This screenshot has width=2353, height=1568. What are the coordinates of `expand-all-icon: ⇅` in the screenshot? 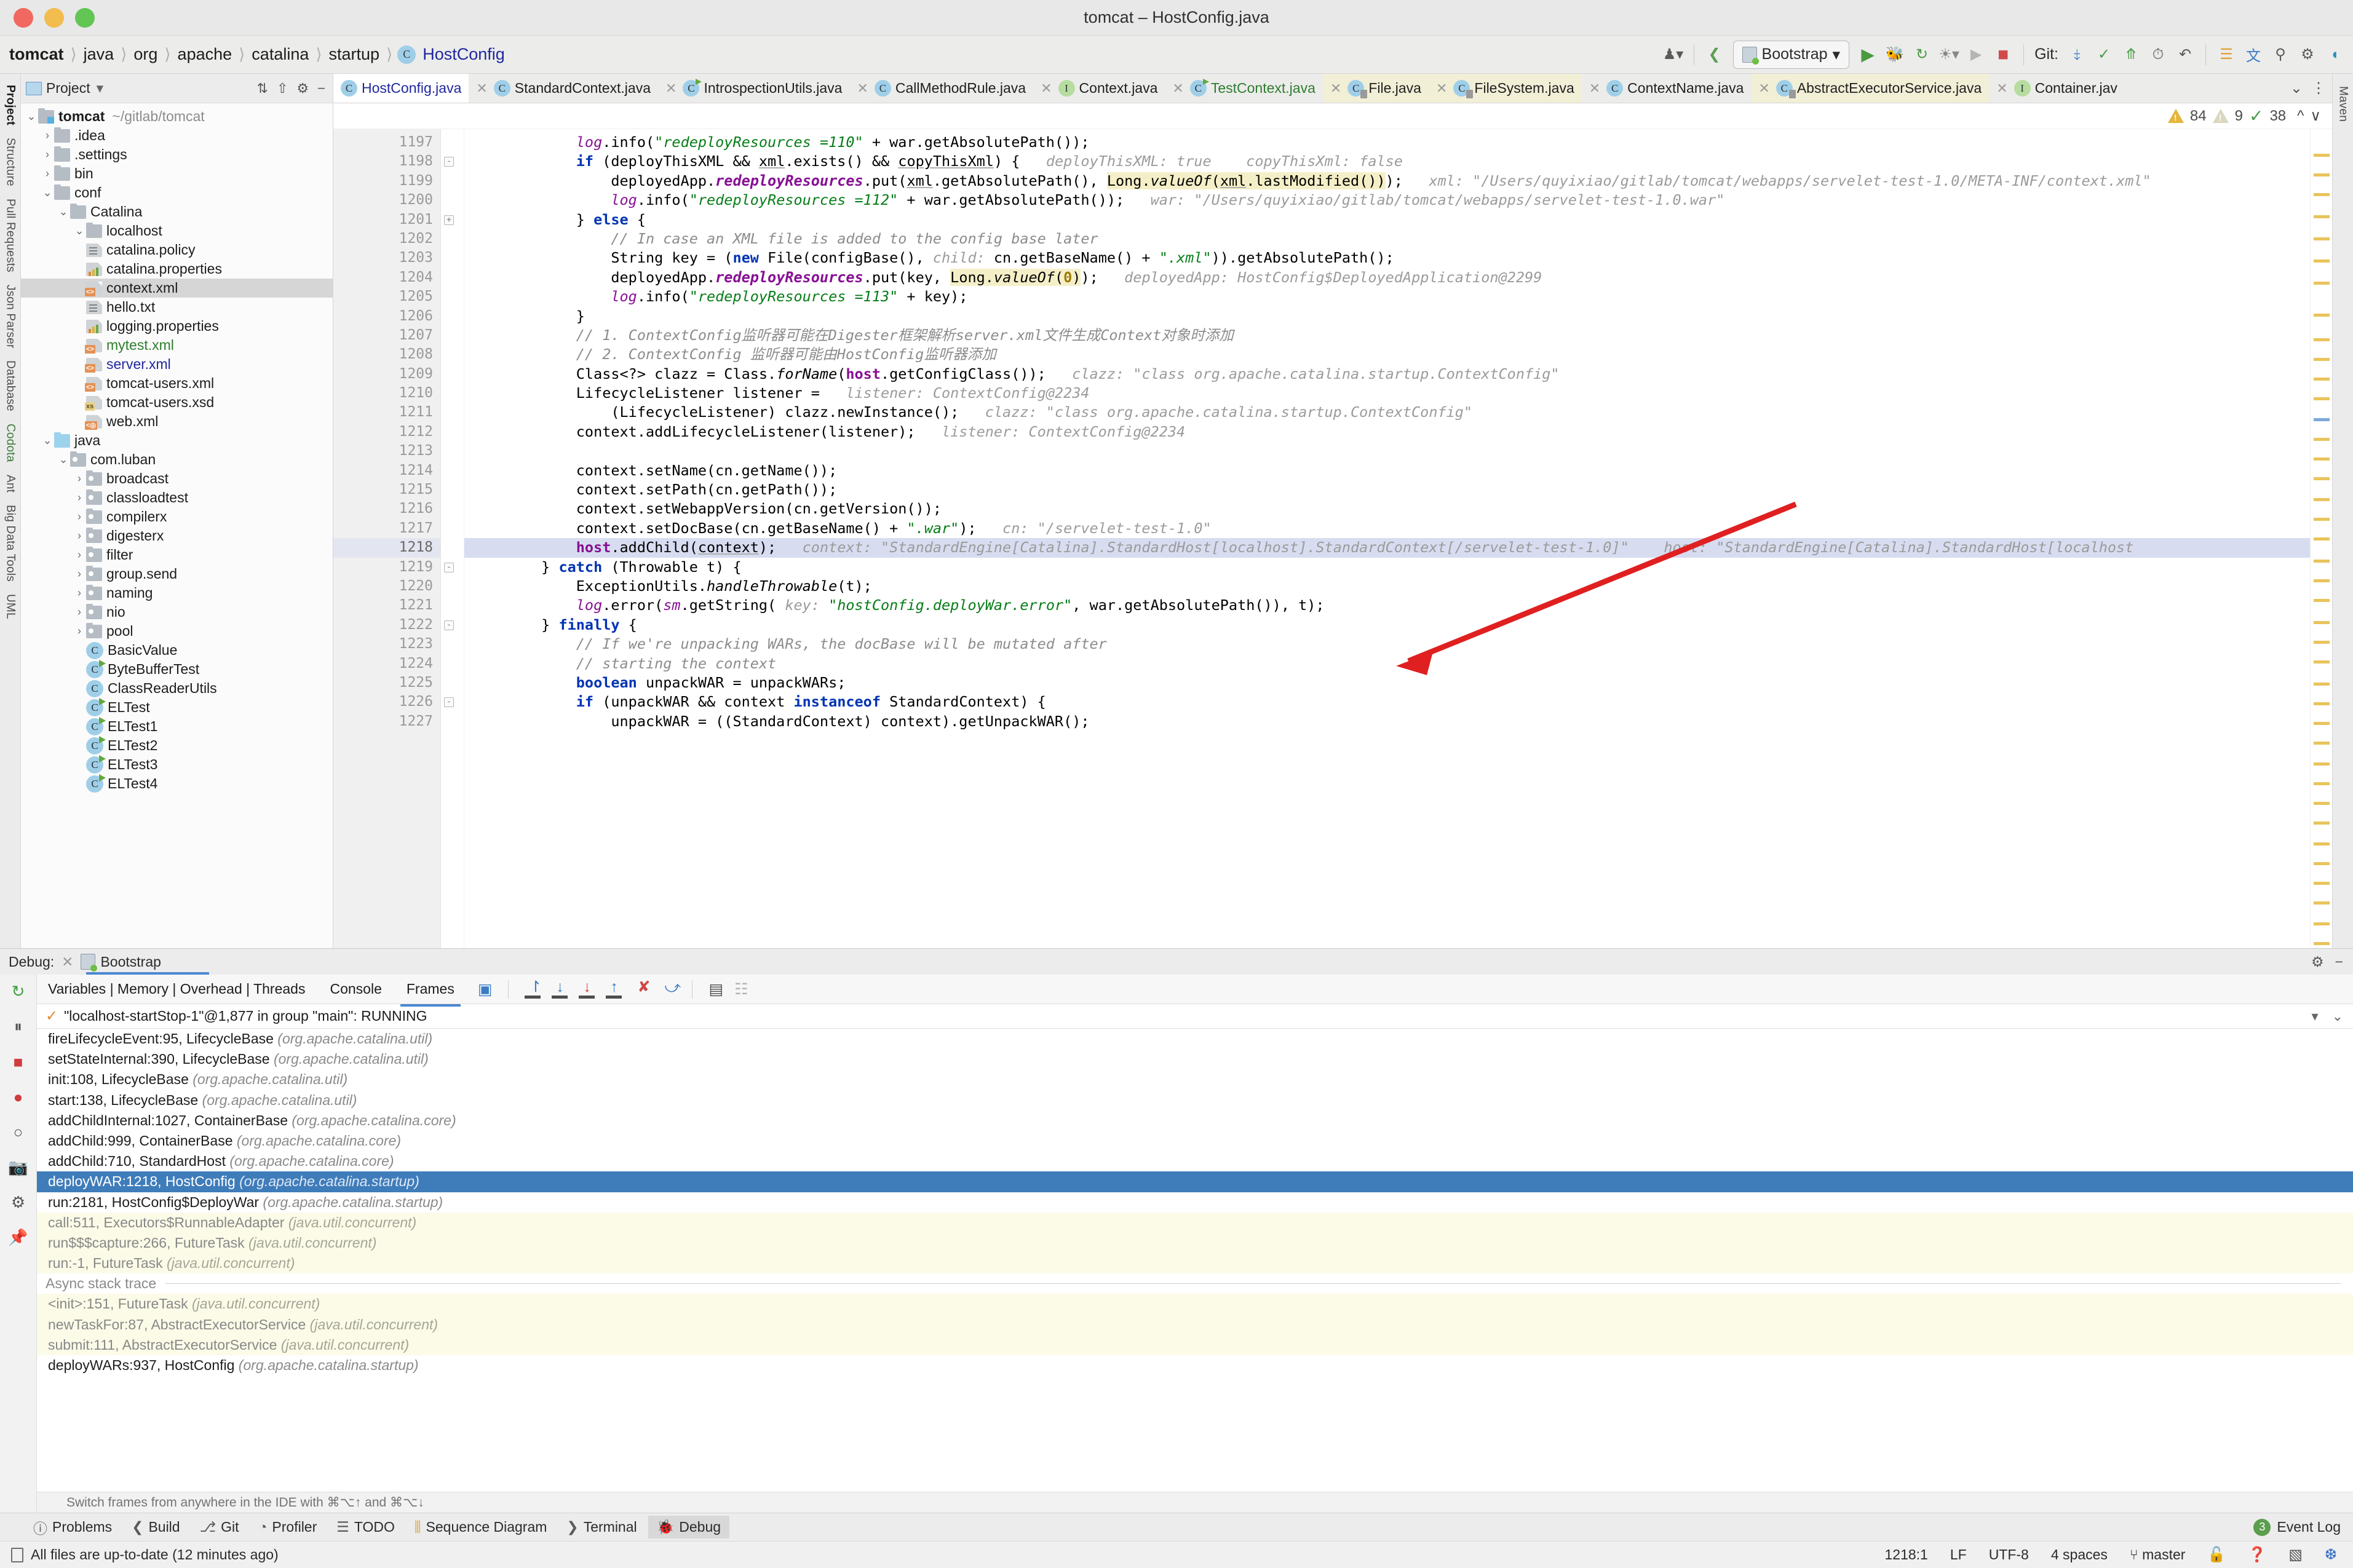 It's located at (262, 89).